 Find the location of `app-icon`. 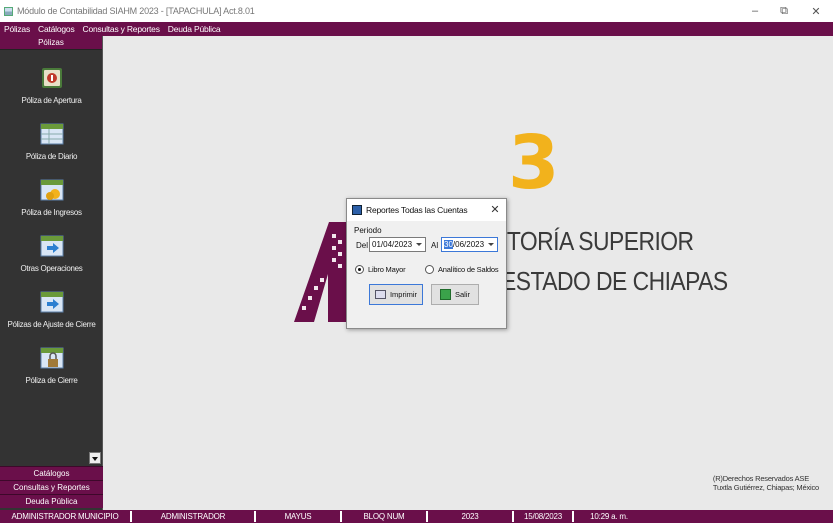

app-icon is located at coordinates (8, 11).